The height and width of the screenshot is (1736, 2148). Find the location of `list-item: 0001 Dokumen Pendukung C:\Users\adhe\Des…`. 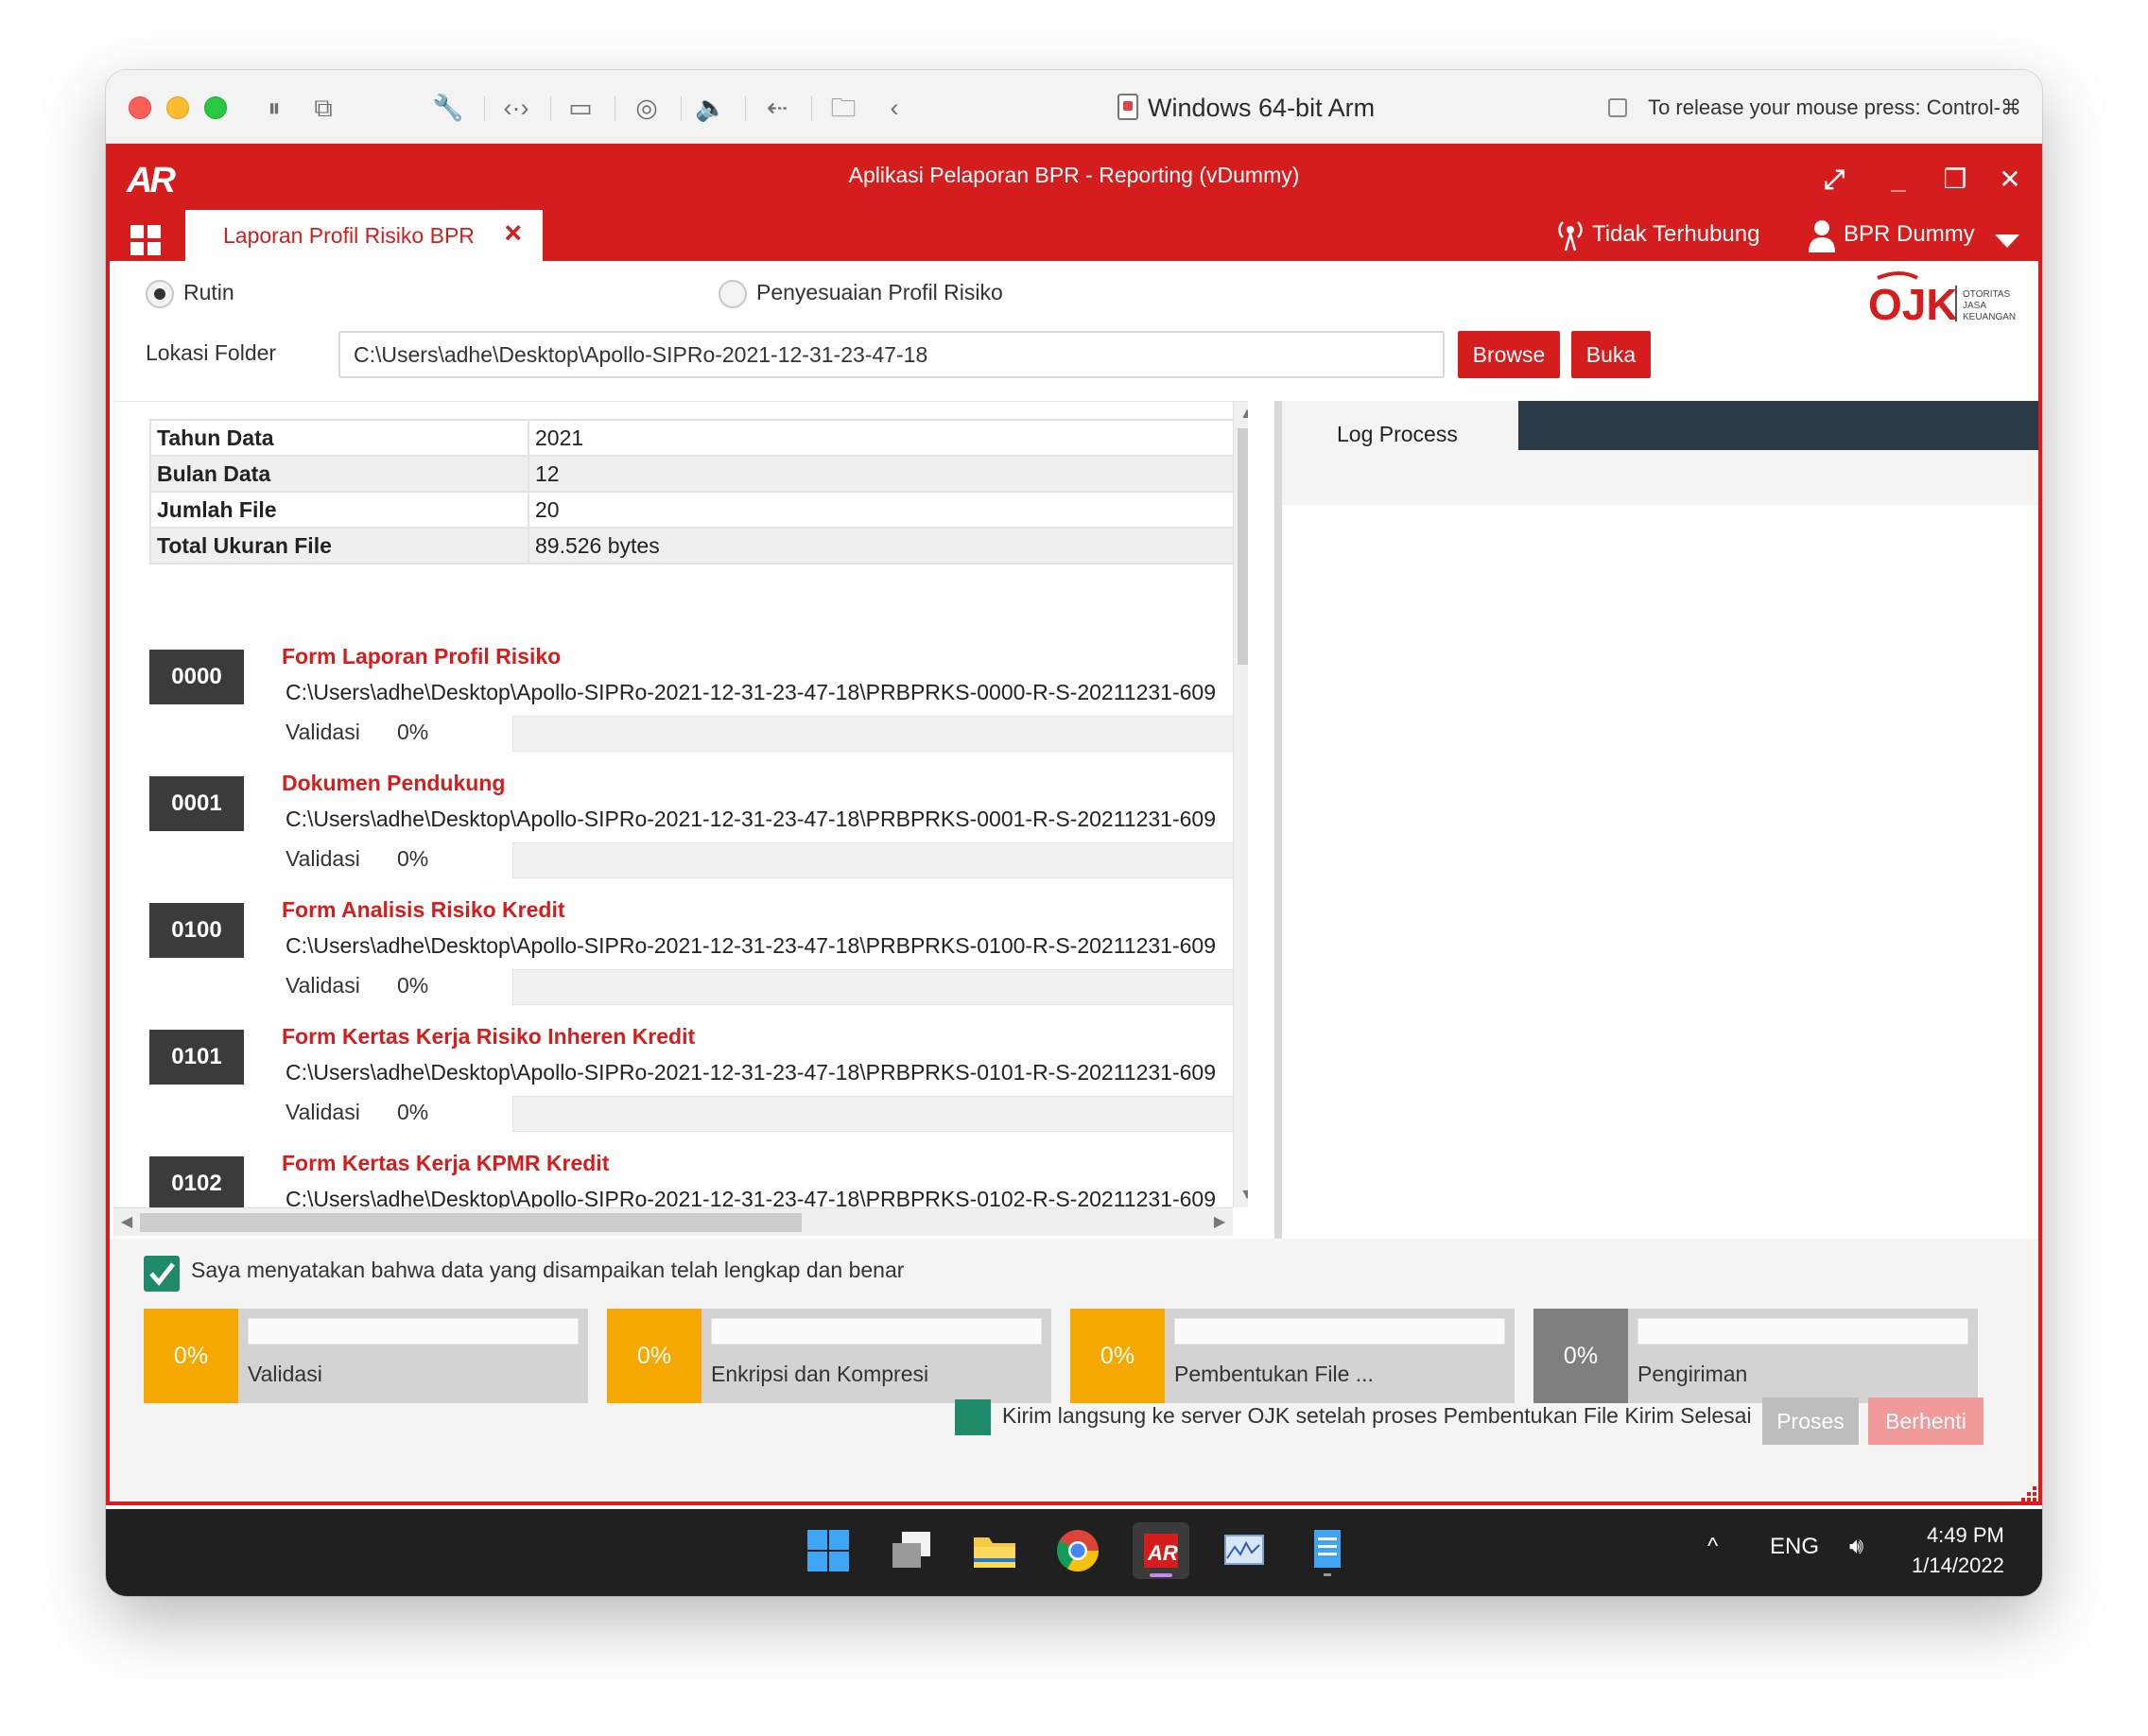

list-item: 0001 Dokumen Pendukung C:\Users\adhe\Des… is located at coordinates (698, 834).